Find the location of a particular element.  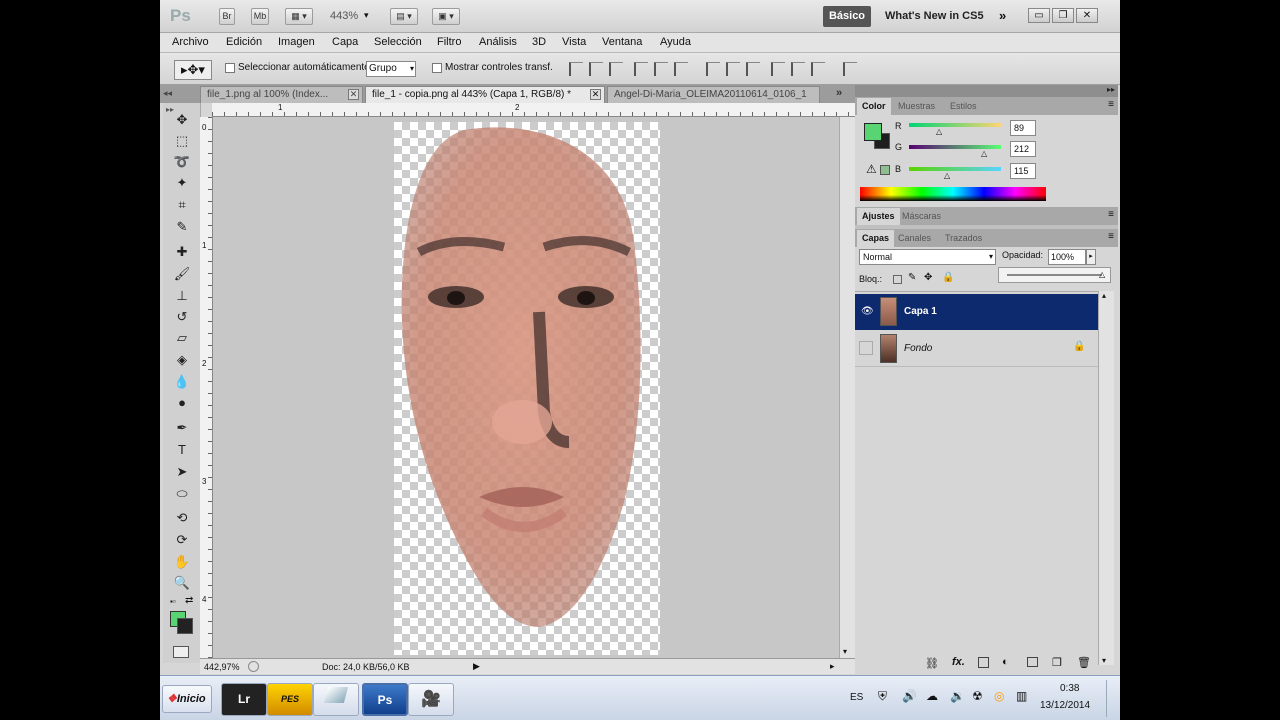

align-right-icon is located at coordinates (681, 69).